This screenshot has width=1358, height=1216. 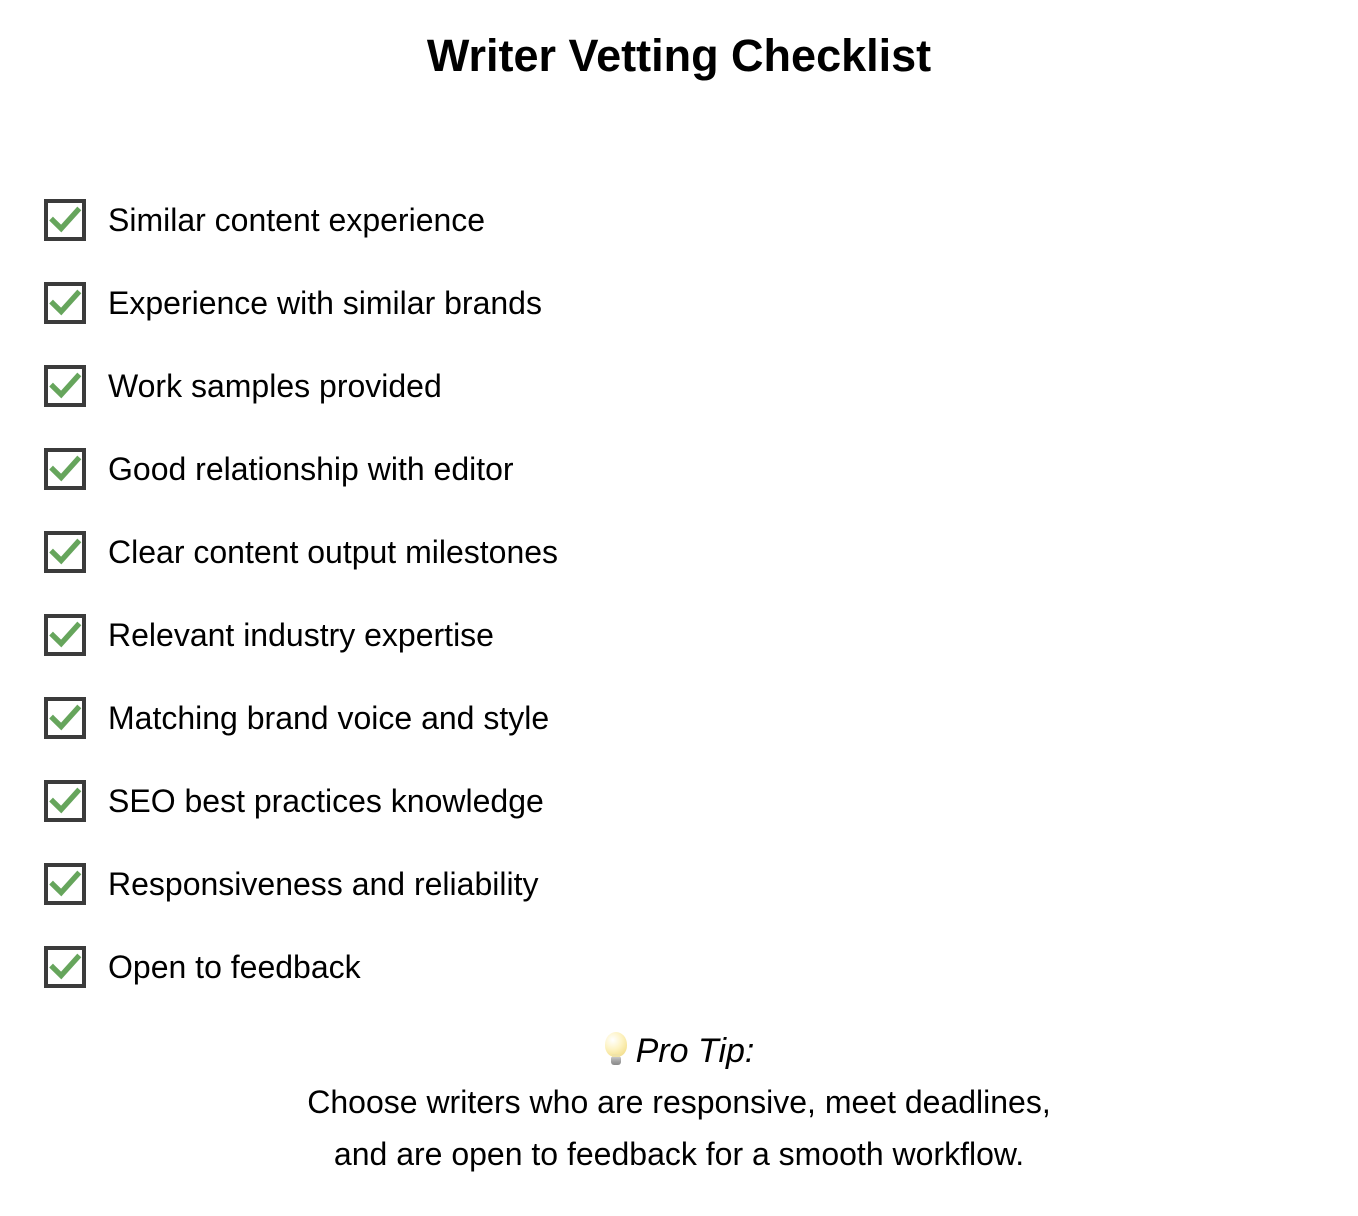 I want to click on checklist-item-label: Similar content experience, so click(x=297, y=220).